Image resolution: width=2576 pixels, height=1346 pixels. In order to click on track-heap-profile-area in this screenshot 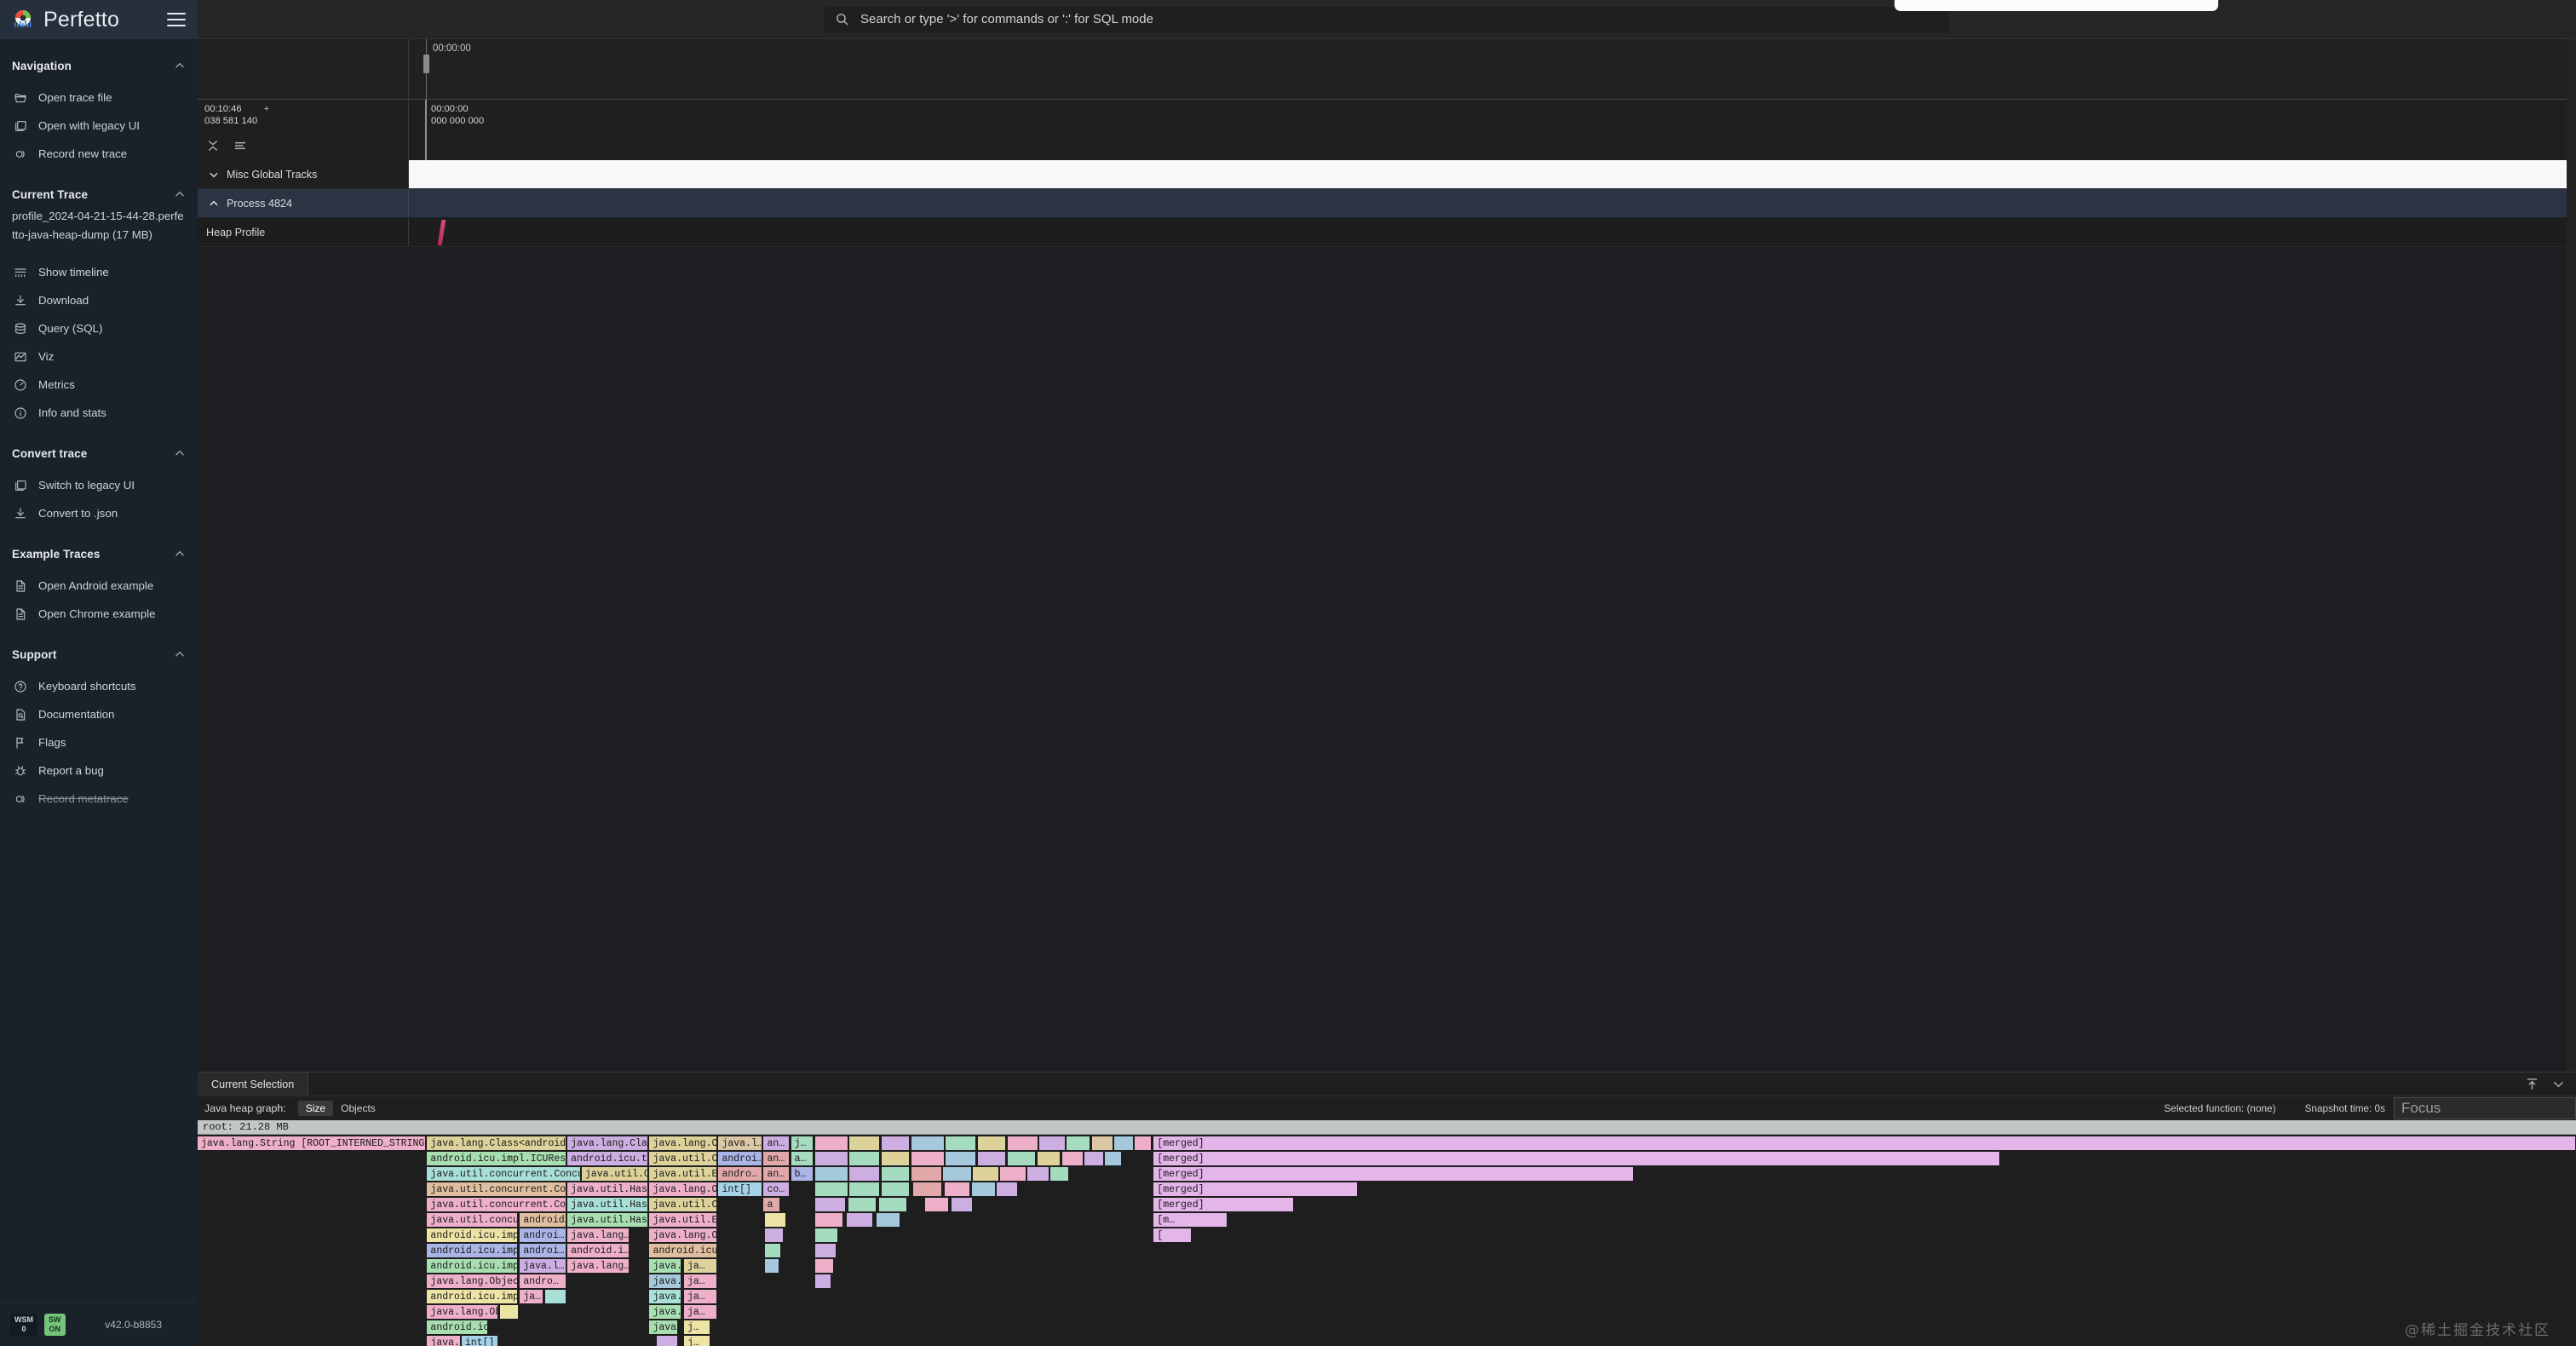, I will do `click(1493, 232)`.